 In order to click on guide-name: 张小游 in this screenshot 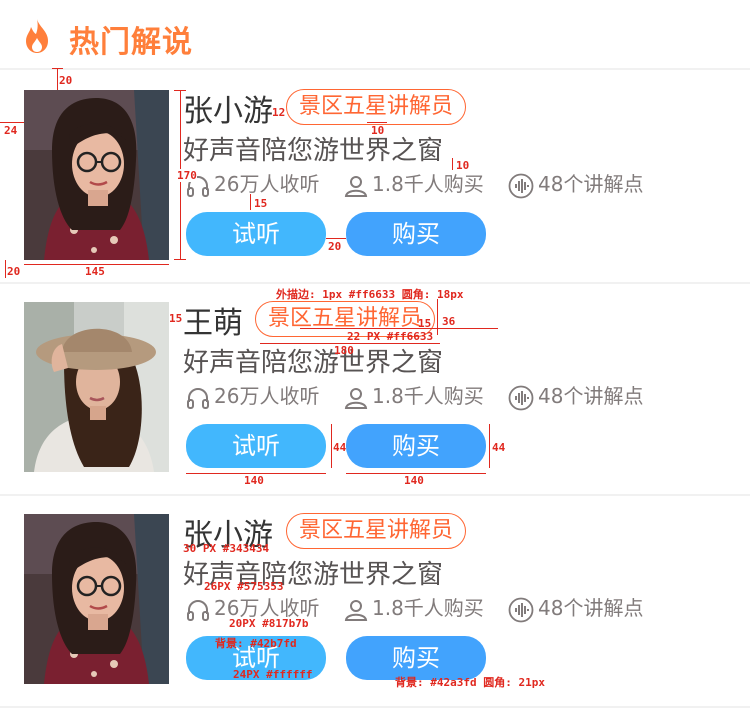, I will do `click(228, 111)`.